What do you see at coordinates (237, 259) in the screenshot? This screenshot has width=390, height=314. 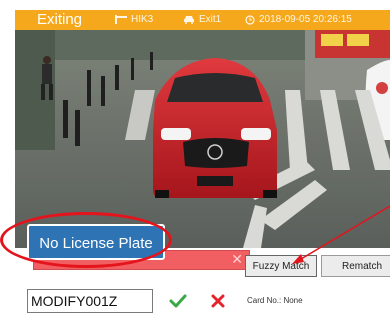 I see `close-icon: ✕` at bounding box center [237, 259].